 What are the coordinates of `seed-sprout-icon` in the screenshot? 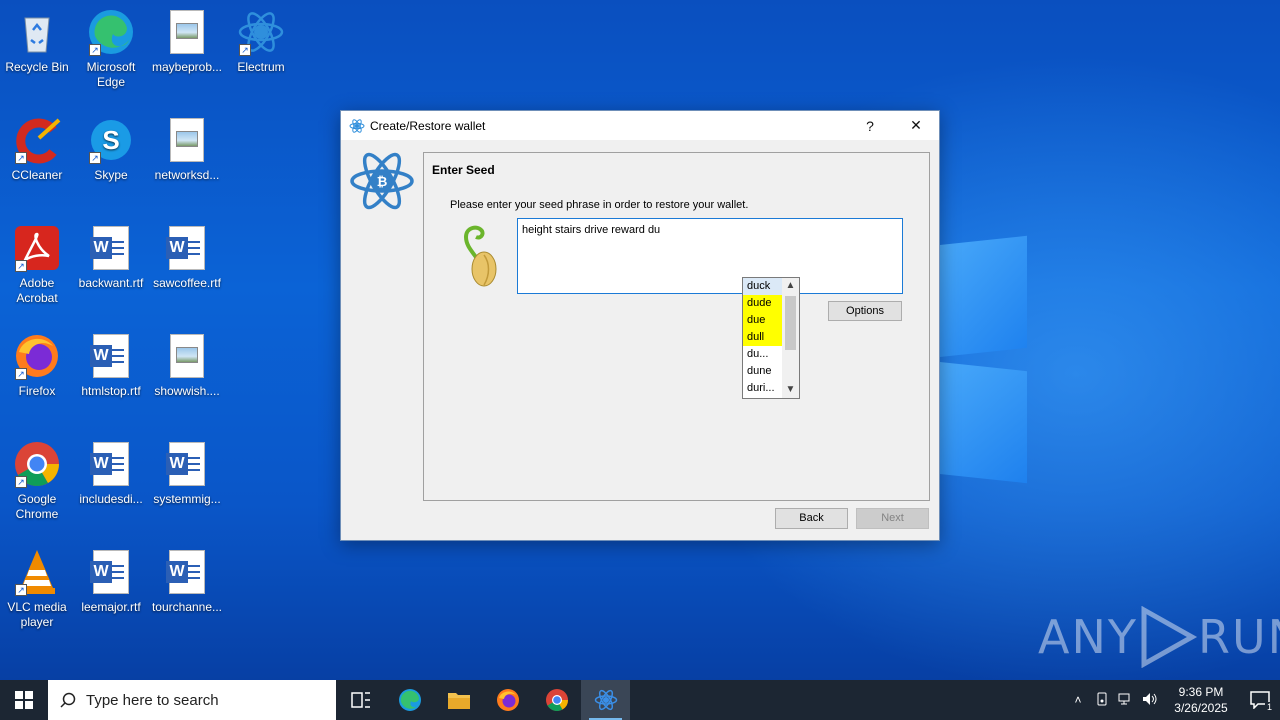 It's located at (480, 256).